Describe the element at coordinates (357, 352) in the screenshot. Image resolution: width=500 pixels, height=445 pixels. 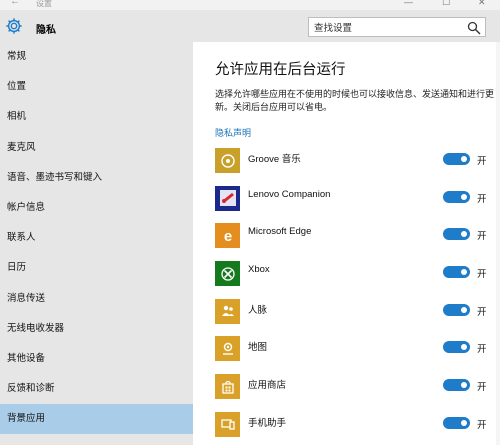
I see `app-row-maps: 地图 开` at that location.